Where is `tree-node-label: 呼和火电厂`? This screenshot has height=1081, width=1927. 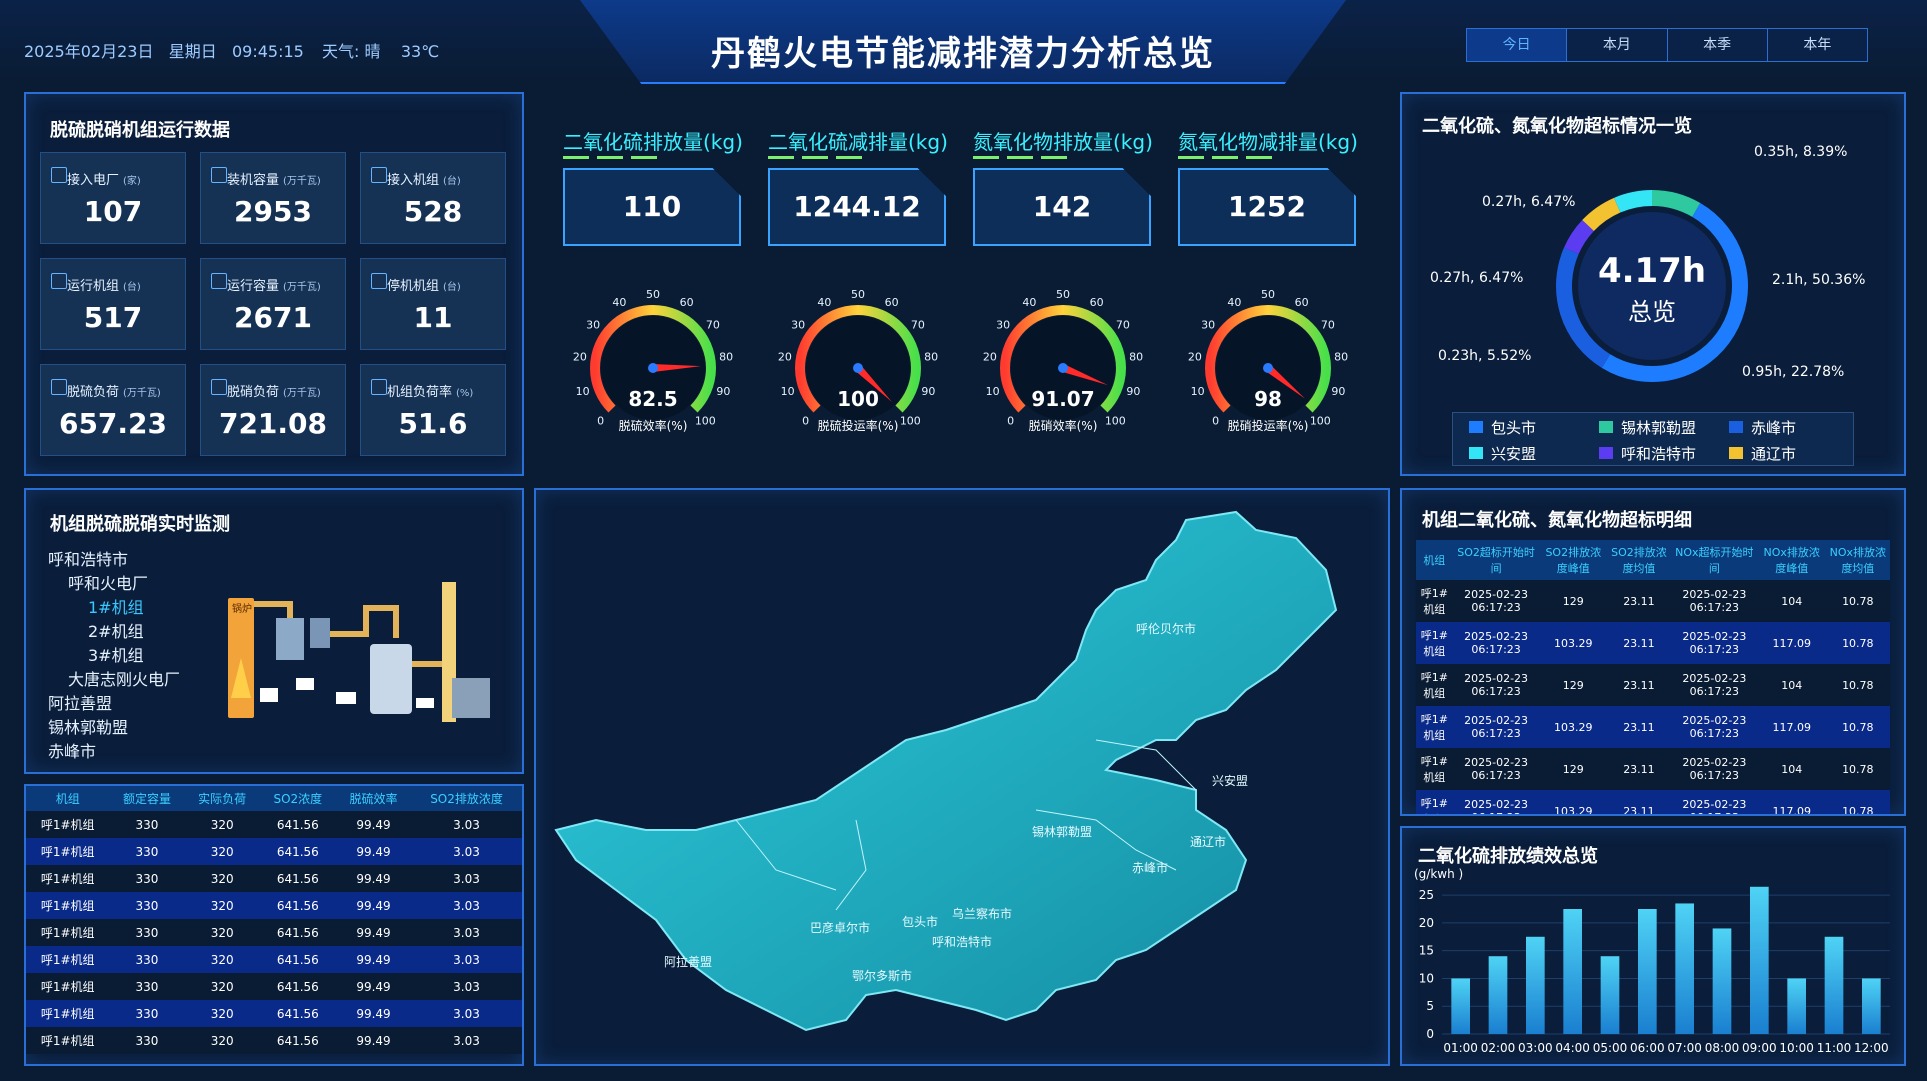
tree-node-label: 呼和火电厂 is located at coordinates (108, 583).